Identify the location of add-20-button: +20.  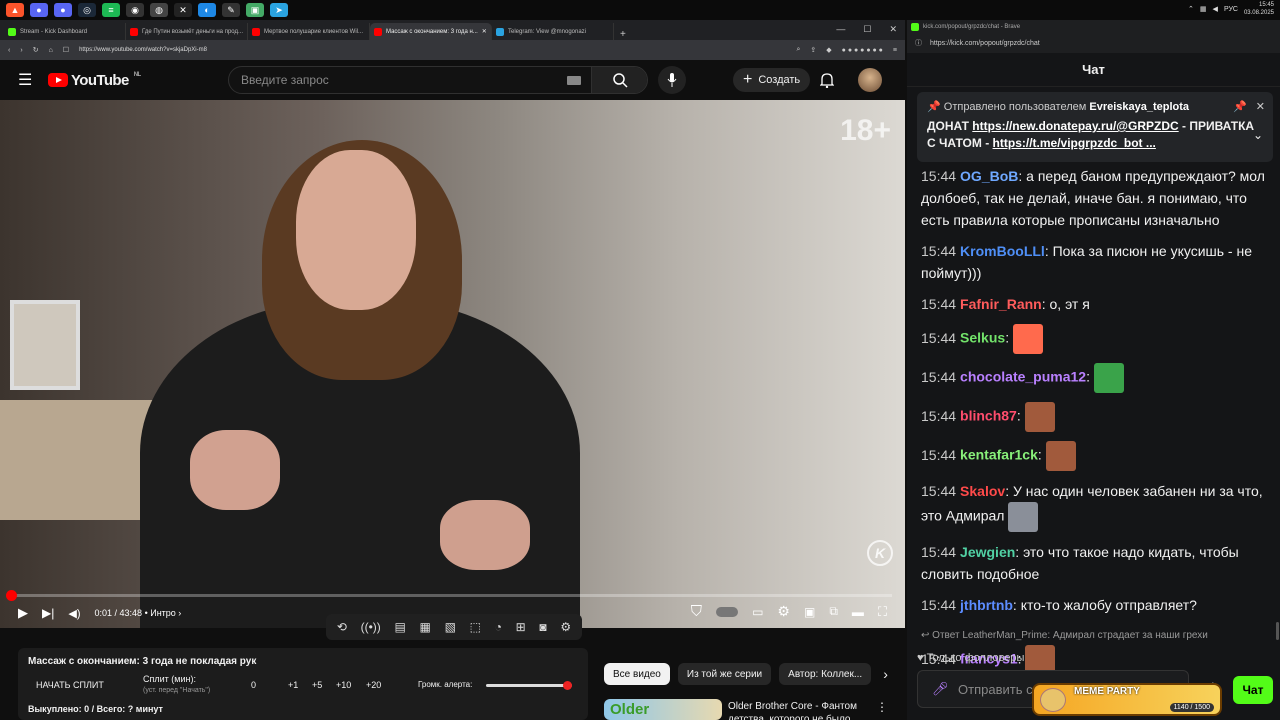
(373, 685).